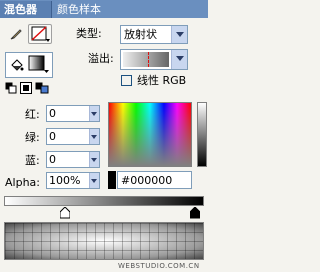 The width and height of the screenshot is (320, 272). I want to click on green-input: 0, so click(73, 136).